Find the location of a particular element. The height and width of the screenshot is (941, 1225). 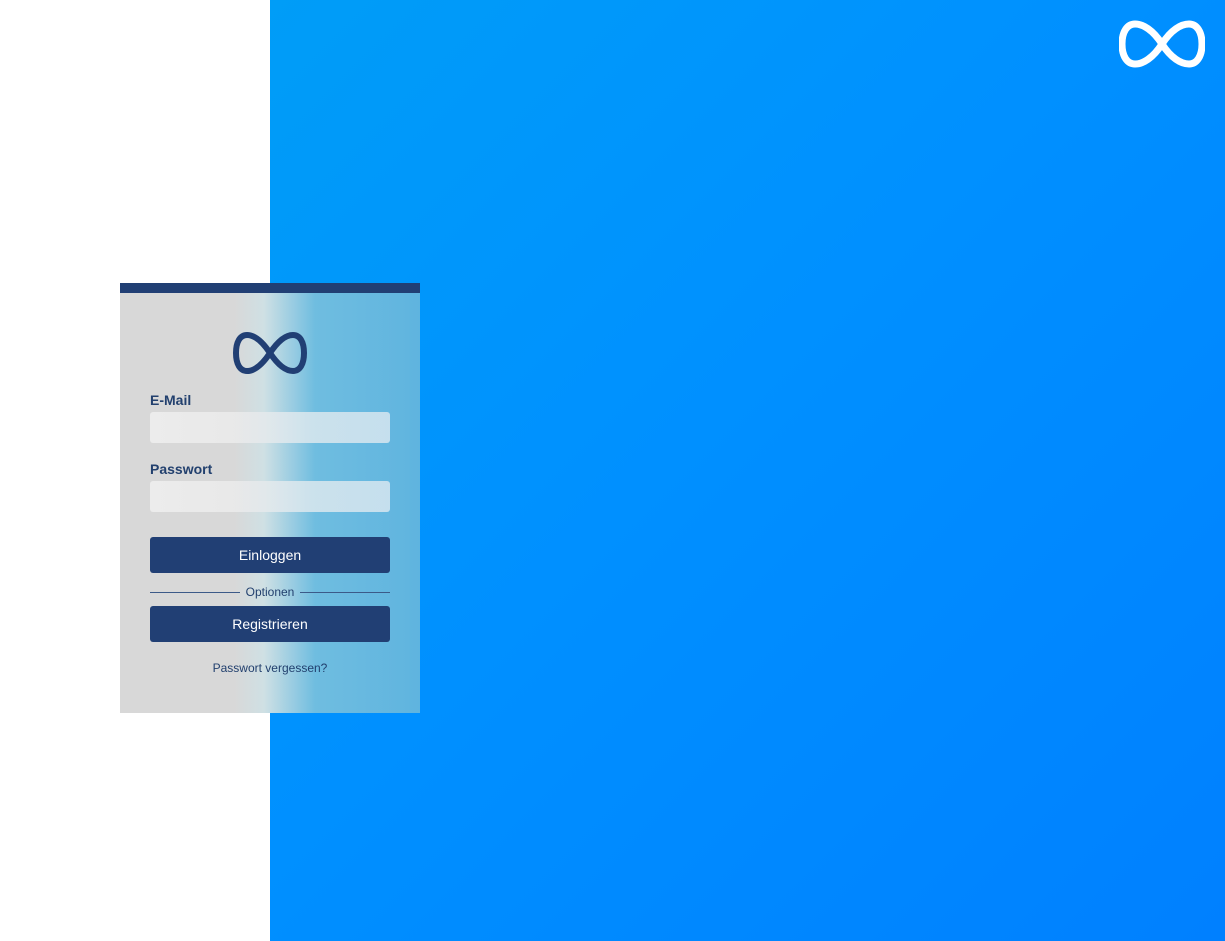

divider-line-left is located at coordinates (195, 592).